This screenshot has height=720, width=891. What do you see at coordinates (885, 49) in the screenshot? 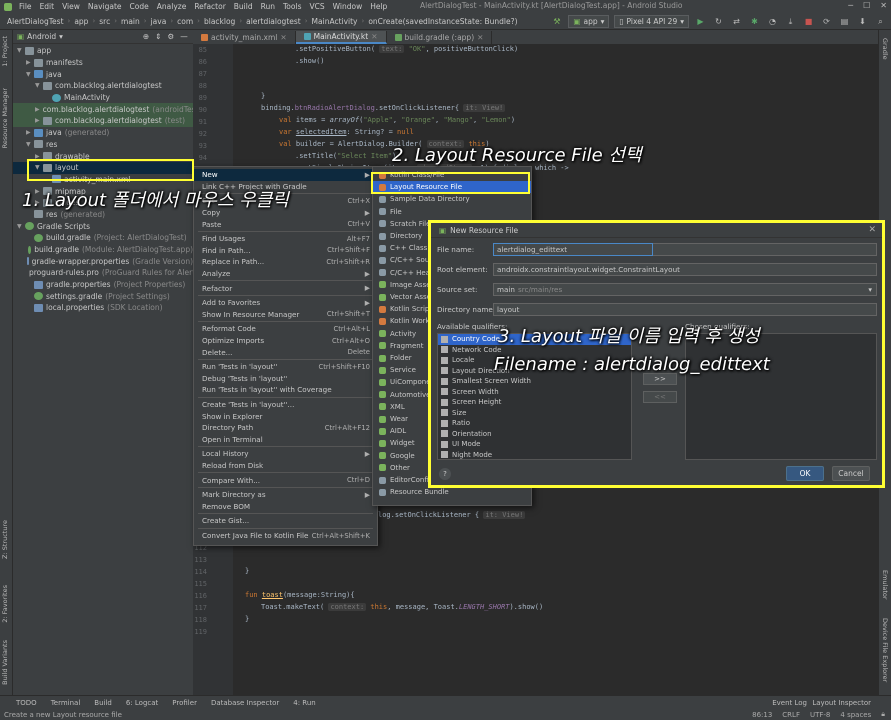
I see `tab-gradle: Gradle` at bounding box center [885, 49].